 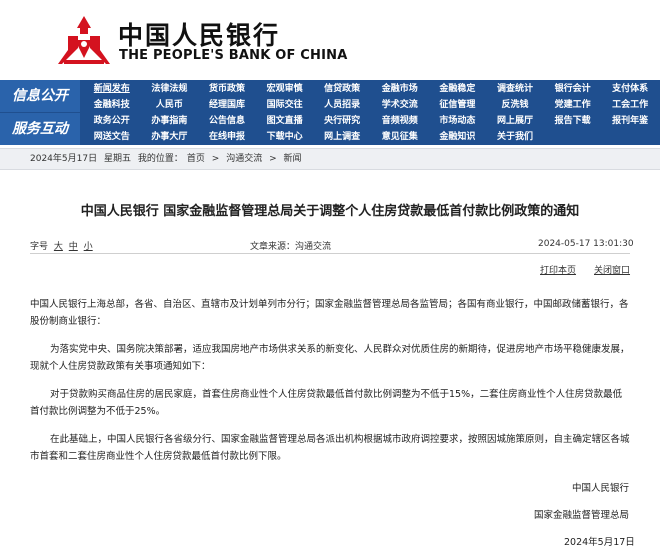 What do you see at coordinates (400, 89) in the screenshot?
I see `nav-item: 金融市场` at bounding box center [400, 89].